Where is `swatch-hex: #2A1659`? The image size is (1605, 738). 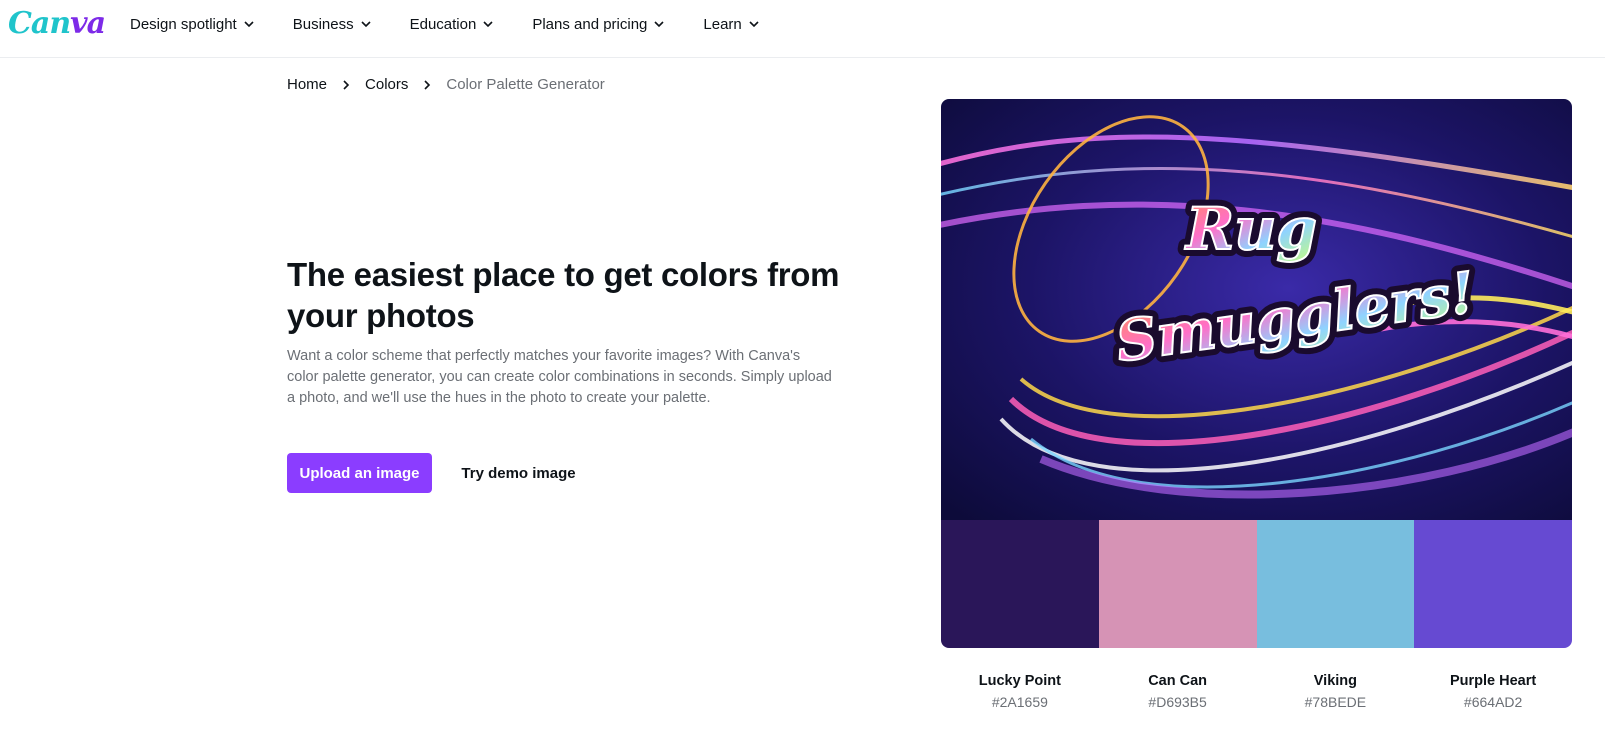 swatch-hex: #2A1659 is located at coordinates (1020, 702).